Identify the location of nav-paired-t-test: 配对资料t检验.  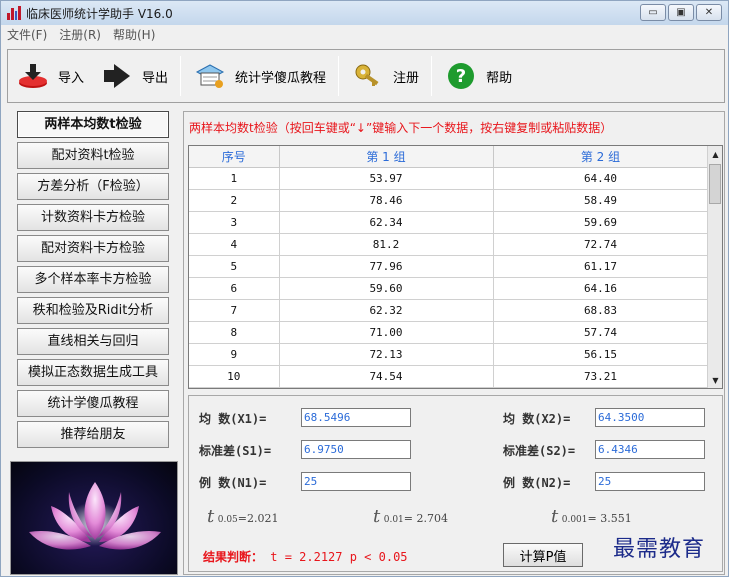
(93, 155).